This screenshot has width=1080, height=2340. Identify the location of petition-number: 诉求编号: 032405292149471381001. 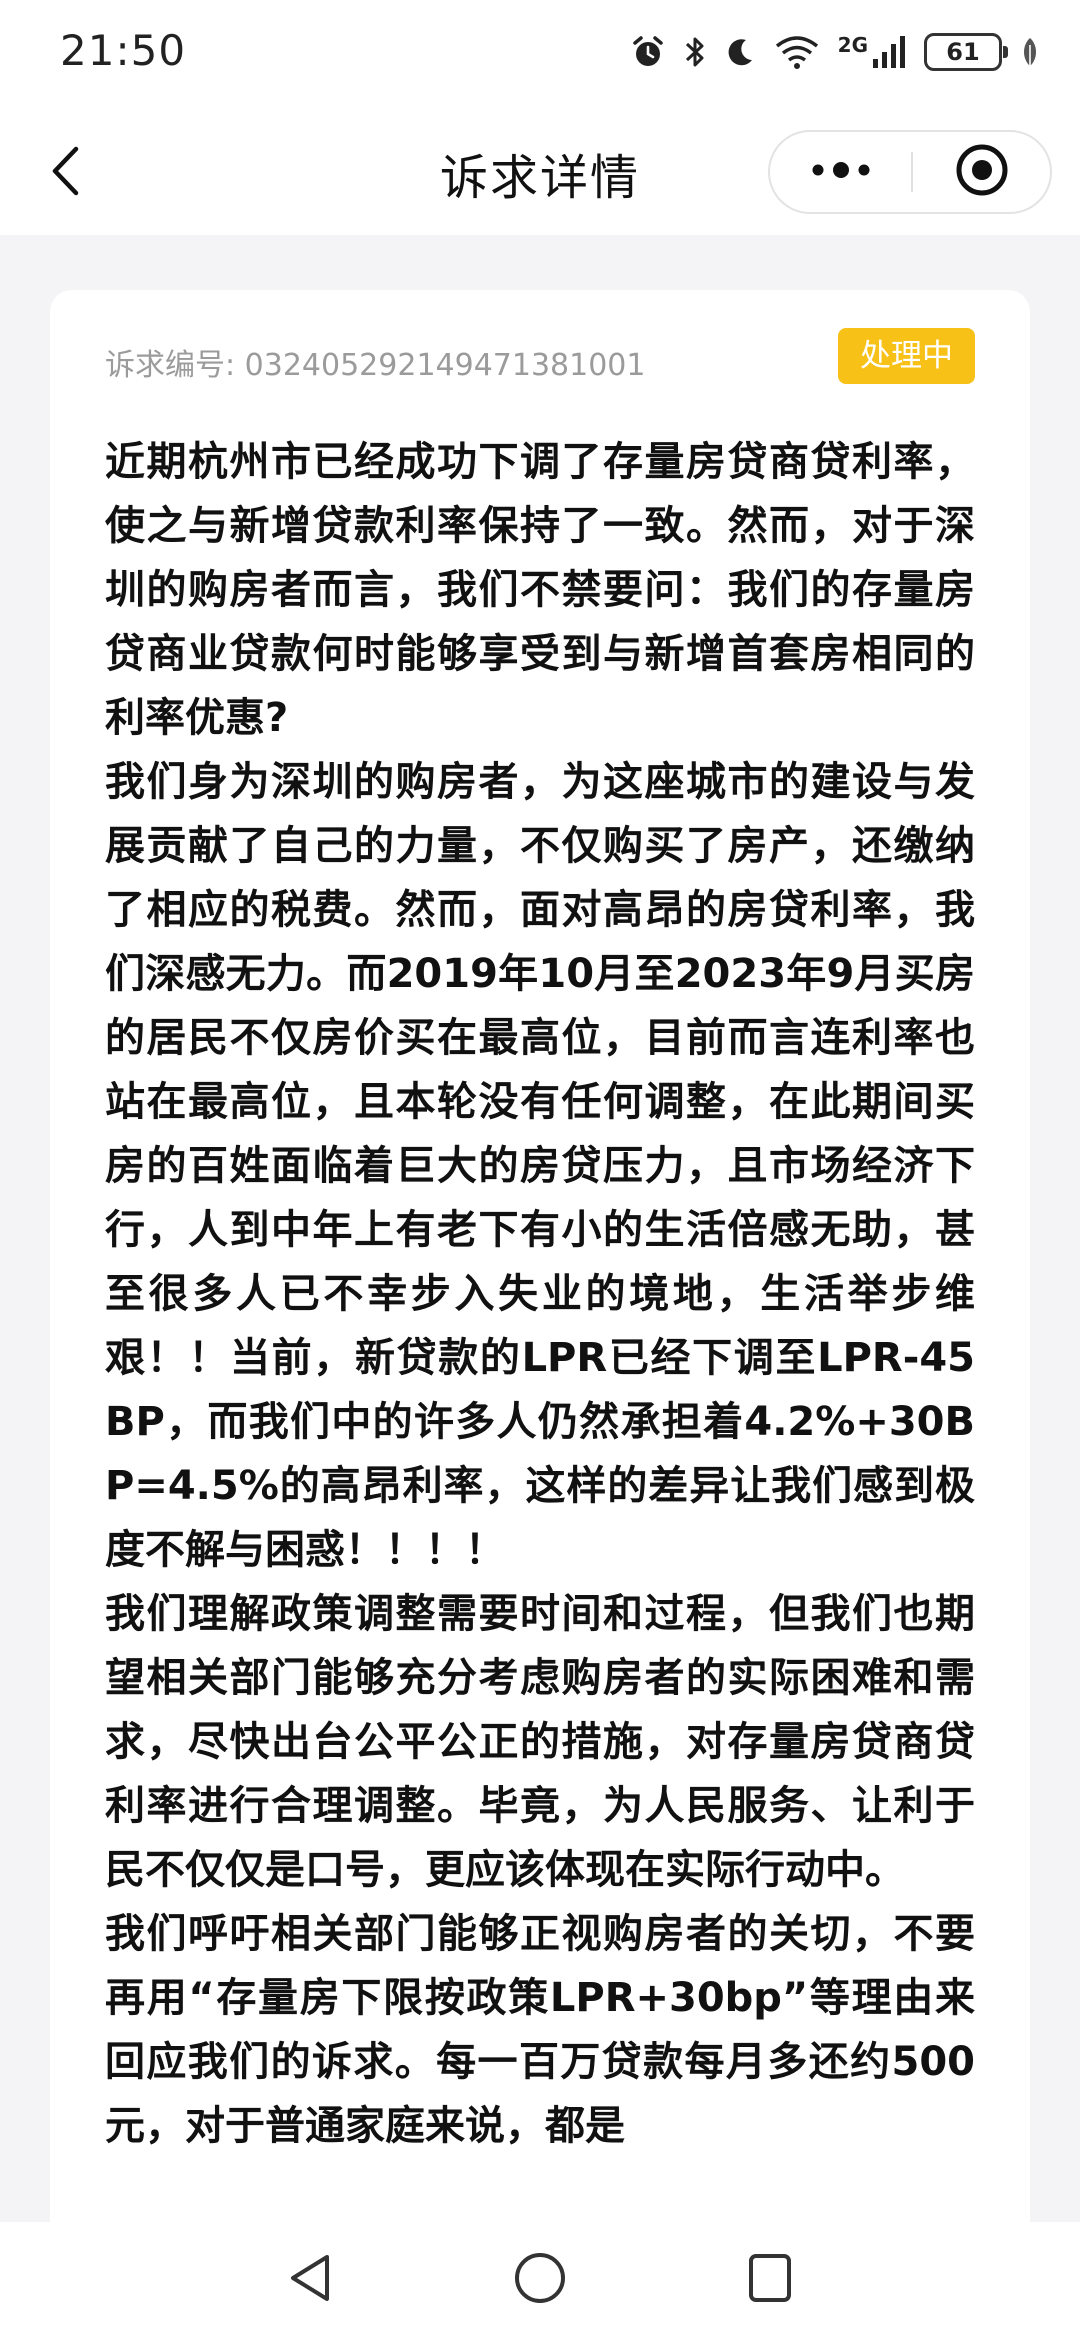
(375, 362).